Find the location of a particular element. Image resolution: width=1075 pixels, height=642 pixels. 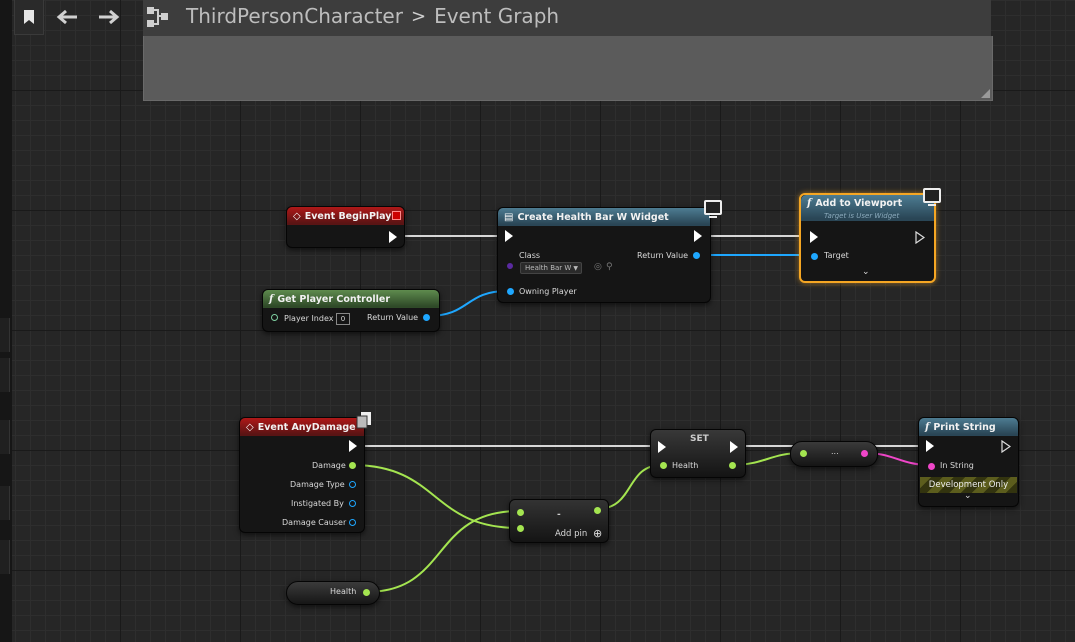

health-input-pin is located at coordinates (663, 465).